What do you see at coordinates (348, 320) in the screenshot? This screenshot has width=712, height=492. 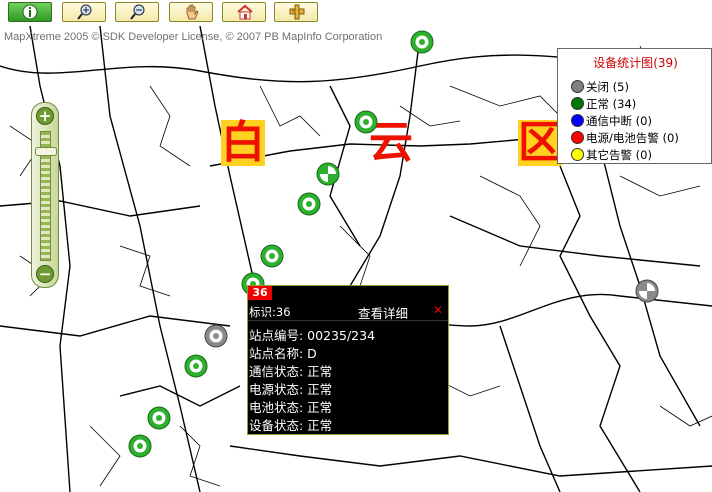 I see `popup-divider` at bounding box center [348, 320].